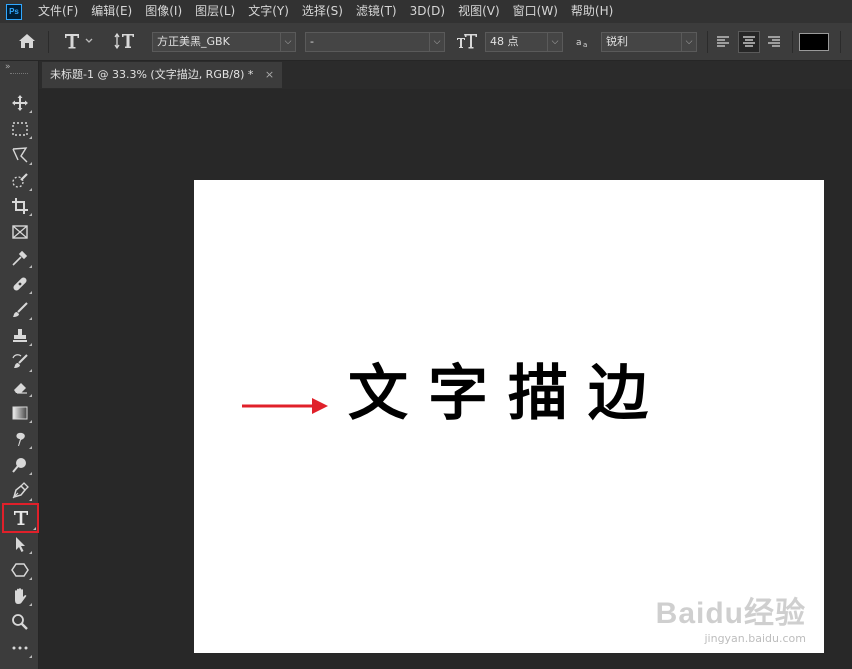  What do you see at coordinates (20, 413) in the screenshot?
I see `gradient-tool-icon` at bounding box center [20, 413].